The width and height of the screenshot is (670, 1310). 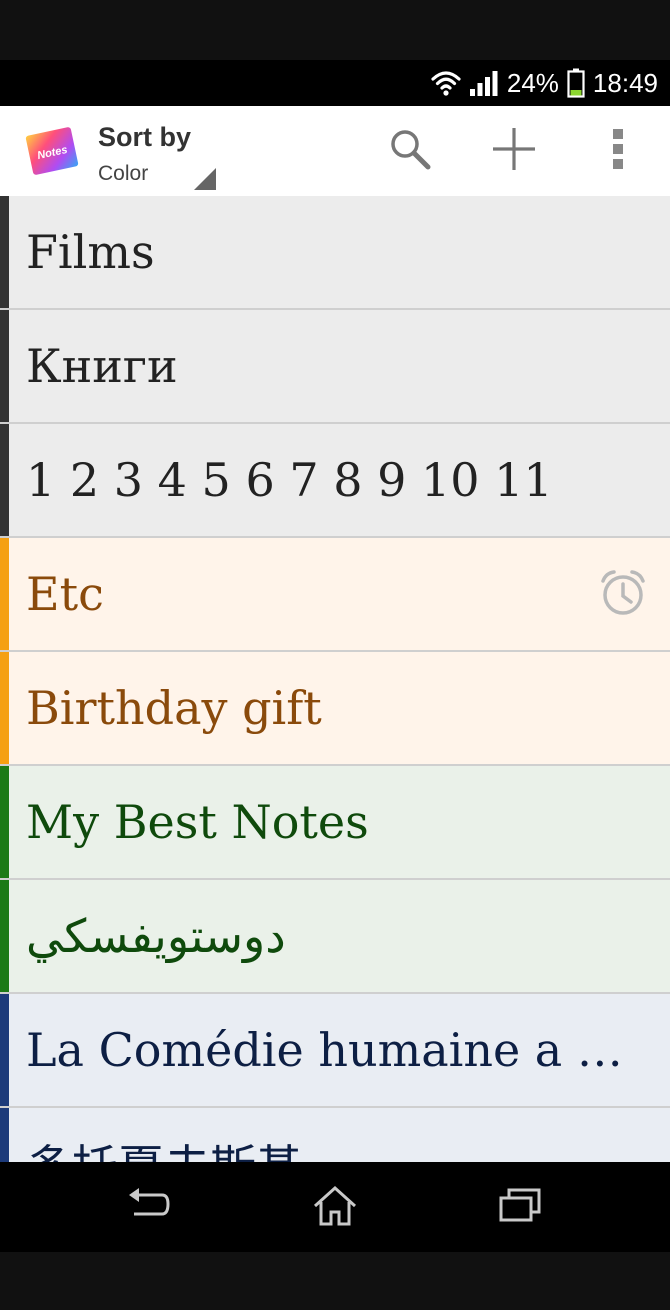 I want to click on note-row: Книги, so click(x=335, y=367).